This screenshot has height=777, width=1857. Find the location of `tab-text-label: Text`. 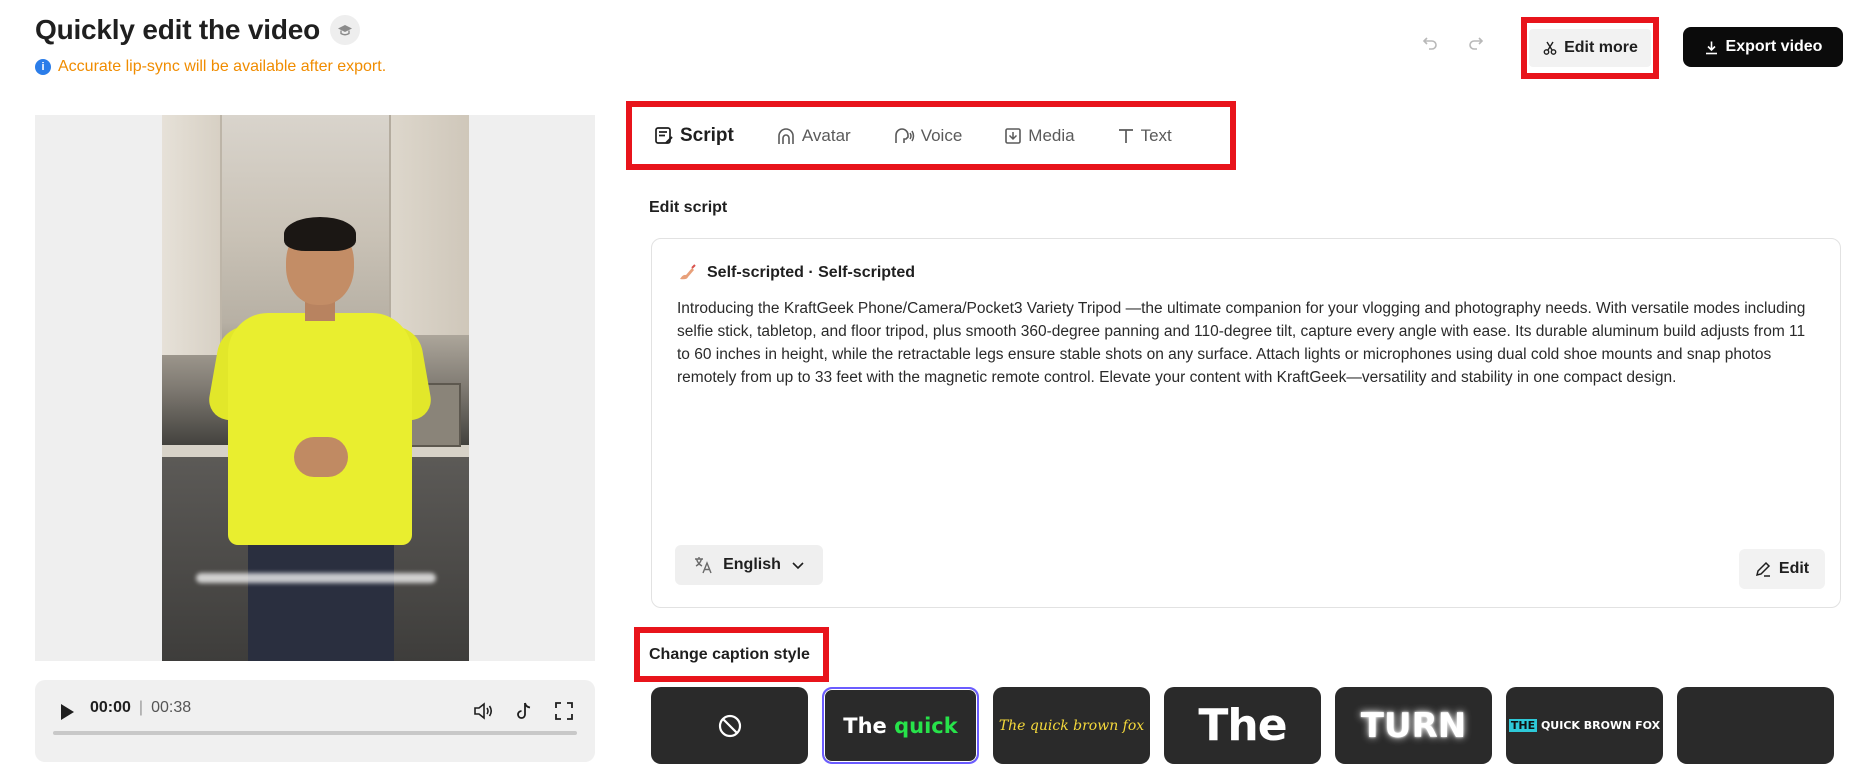

tab-text-label: Text is located at coordinates (1156, 135).